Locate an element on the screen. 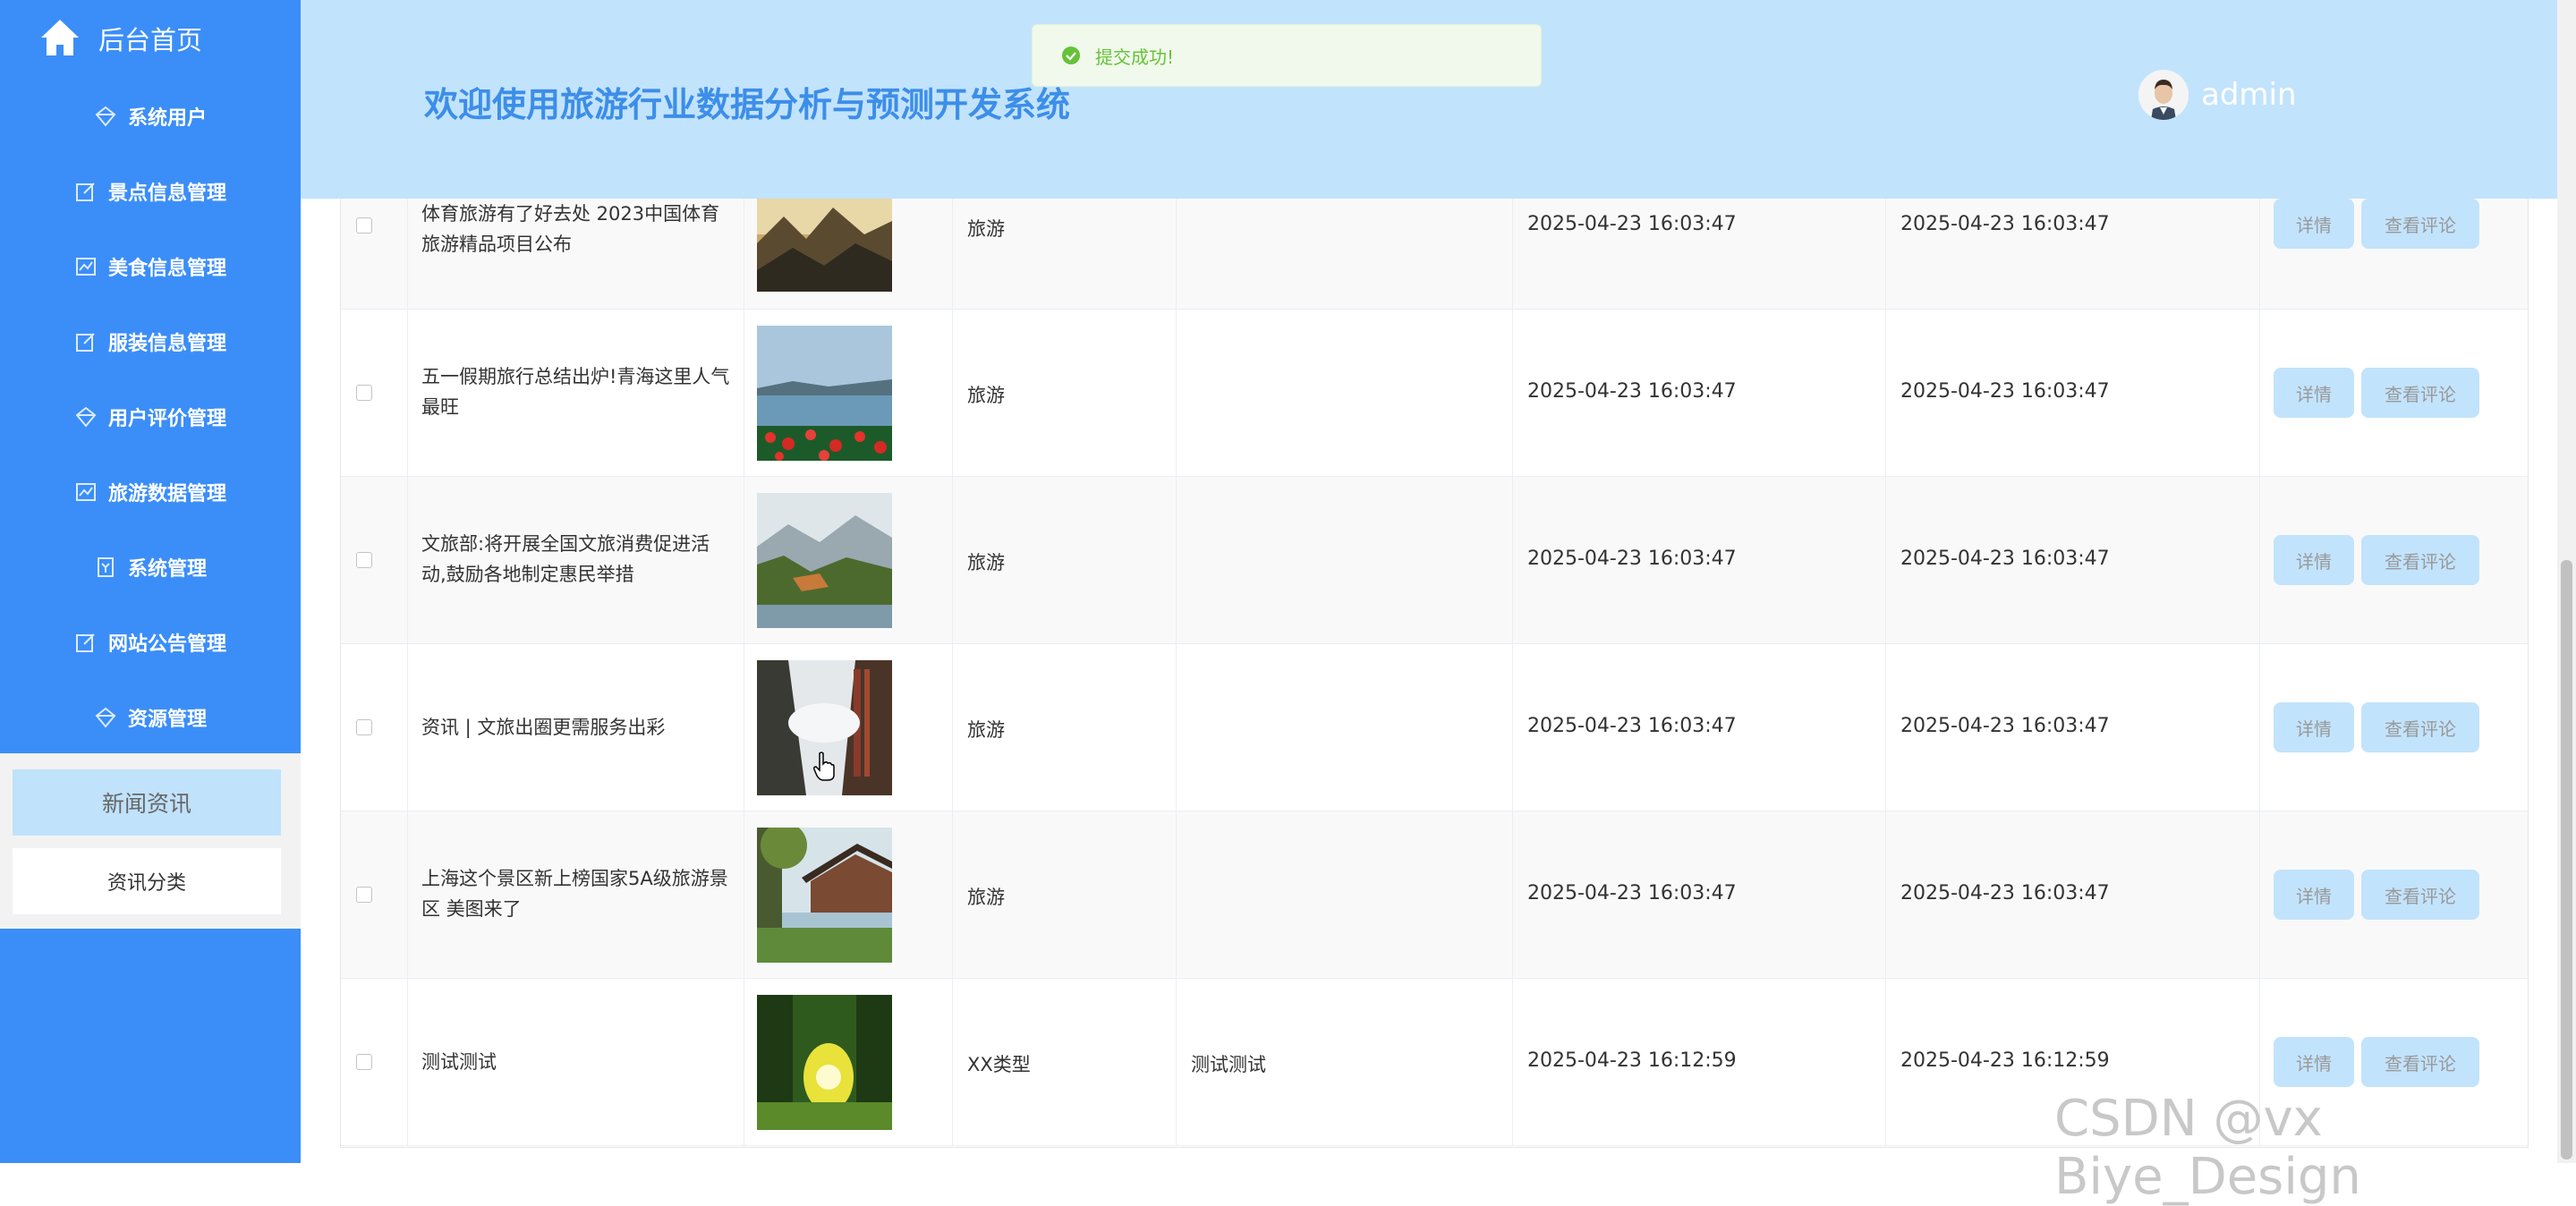  sidebar-item-travel-data: 旅游数据管理 is located at coordinates (150, 492).